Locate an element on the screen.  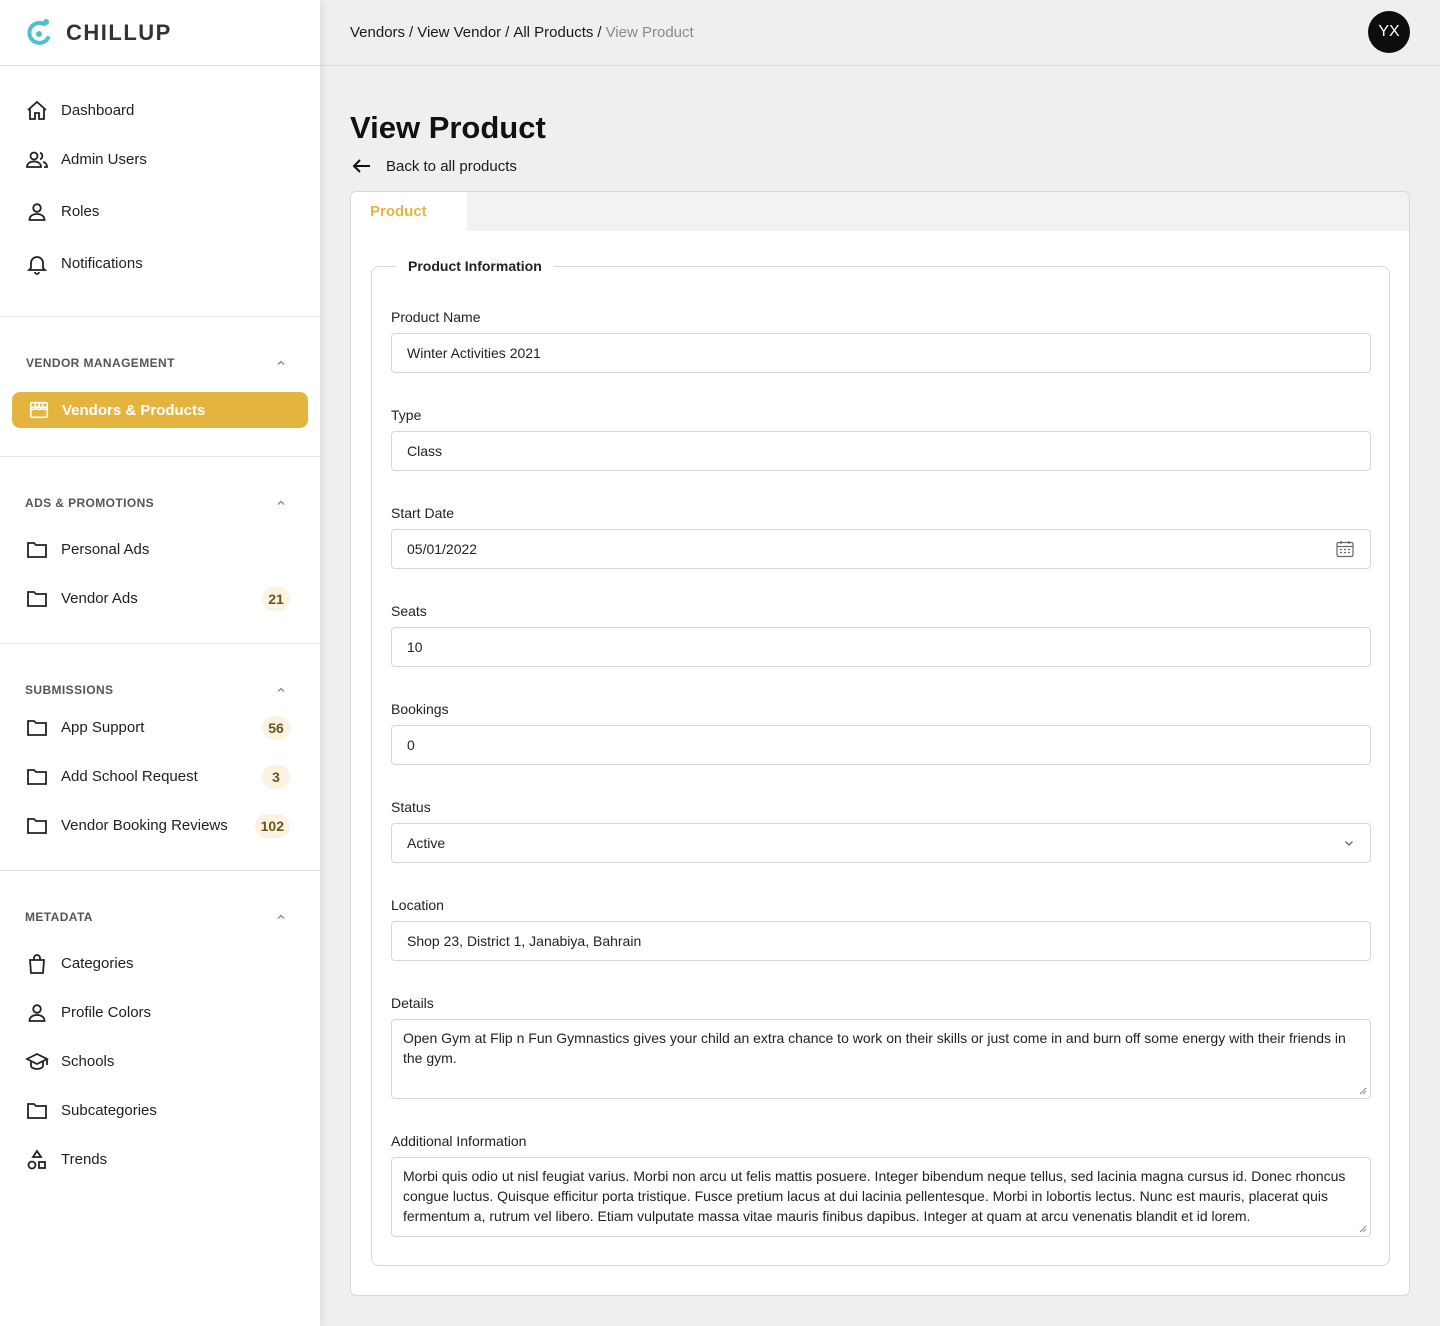
field-label: Start Date is located at coordinates (423, 513).